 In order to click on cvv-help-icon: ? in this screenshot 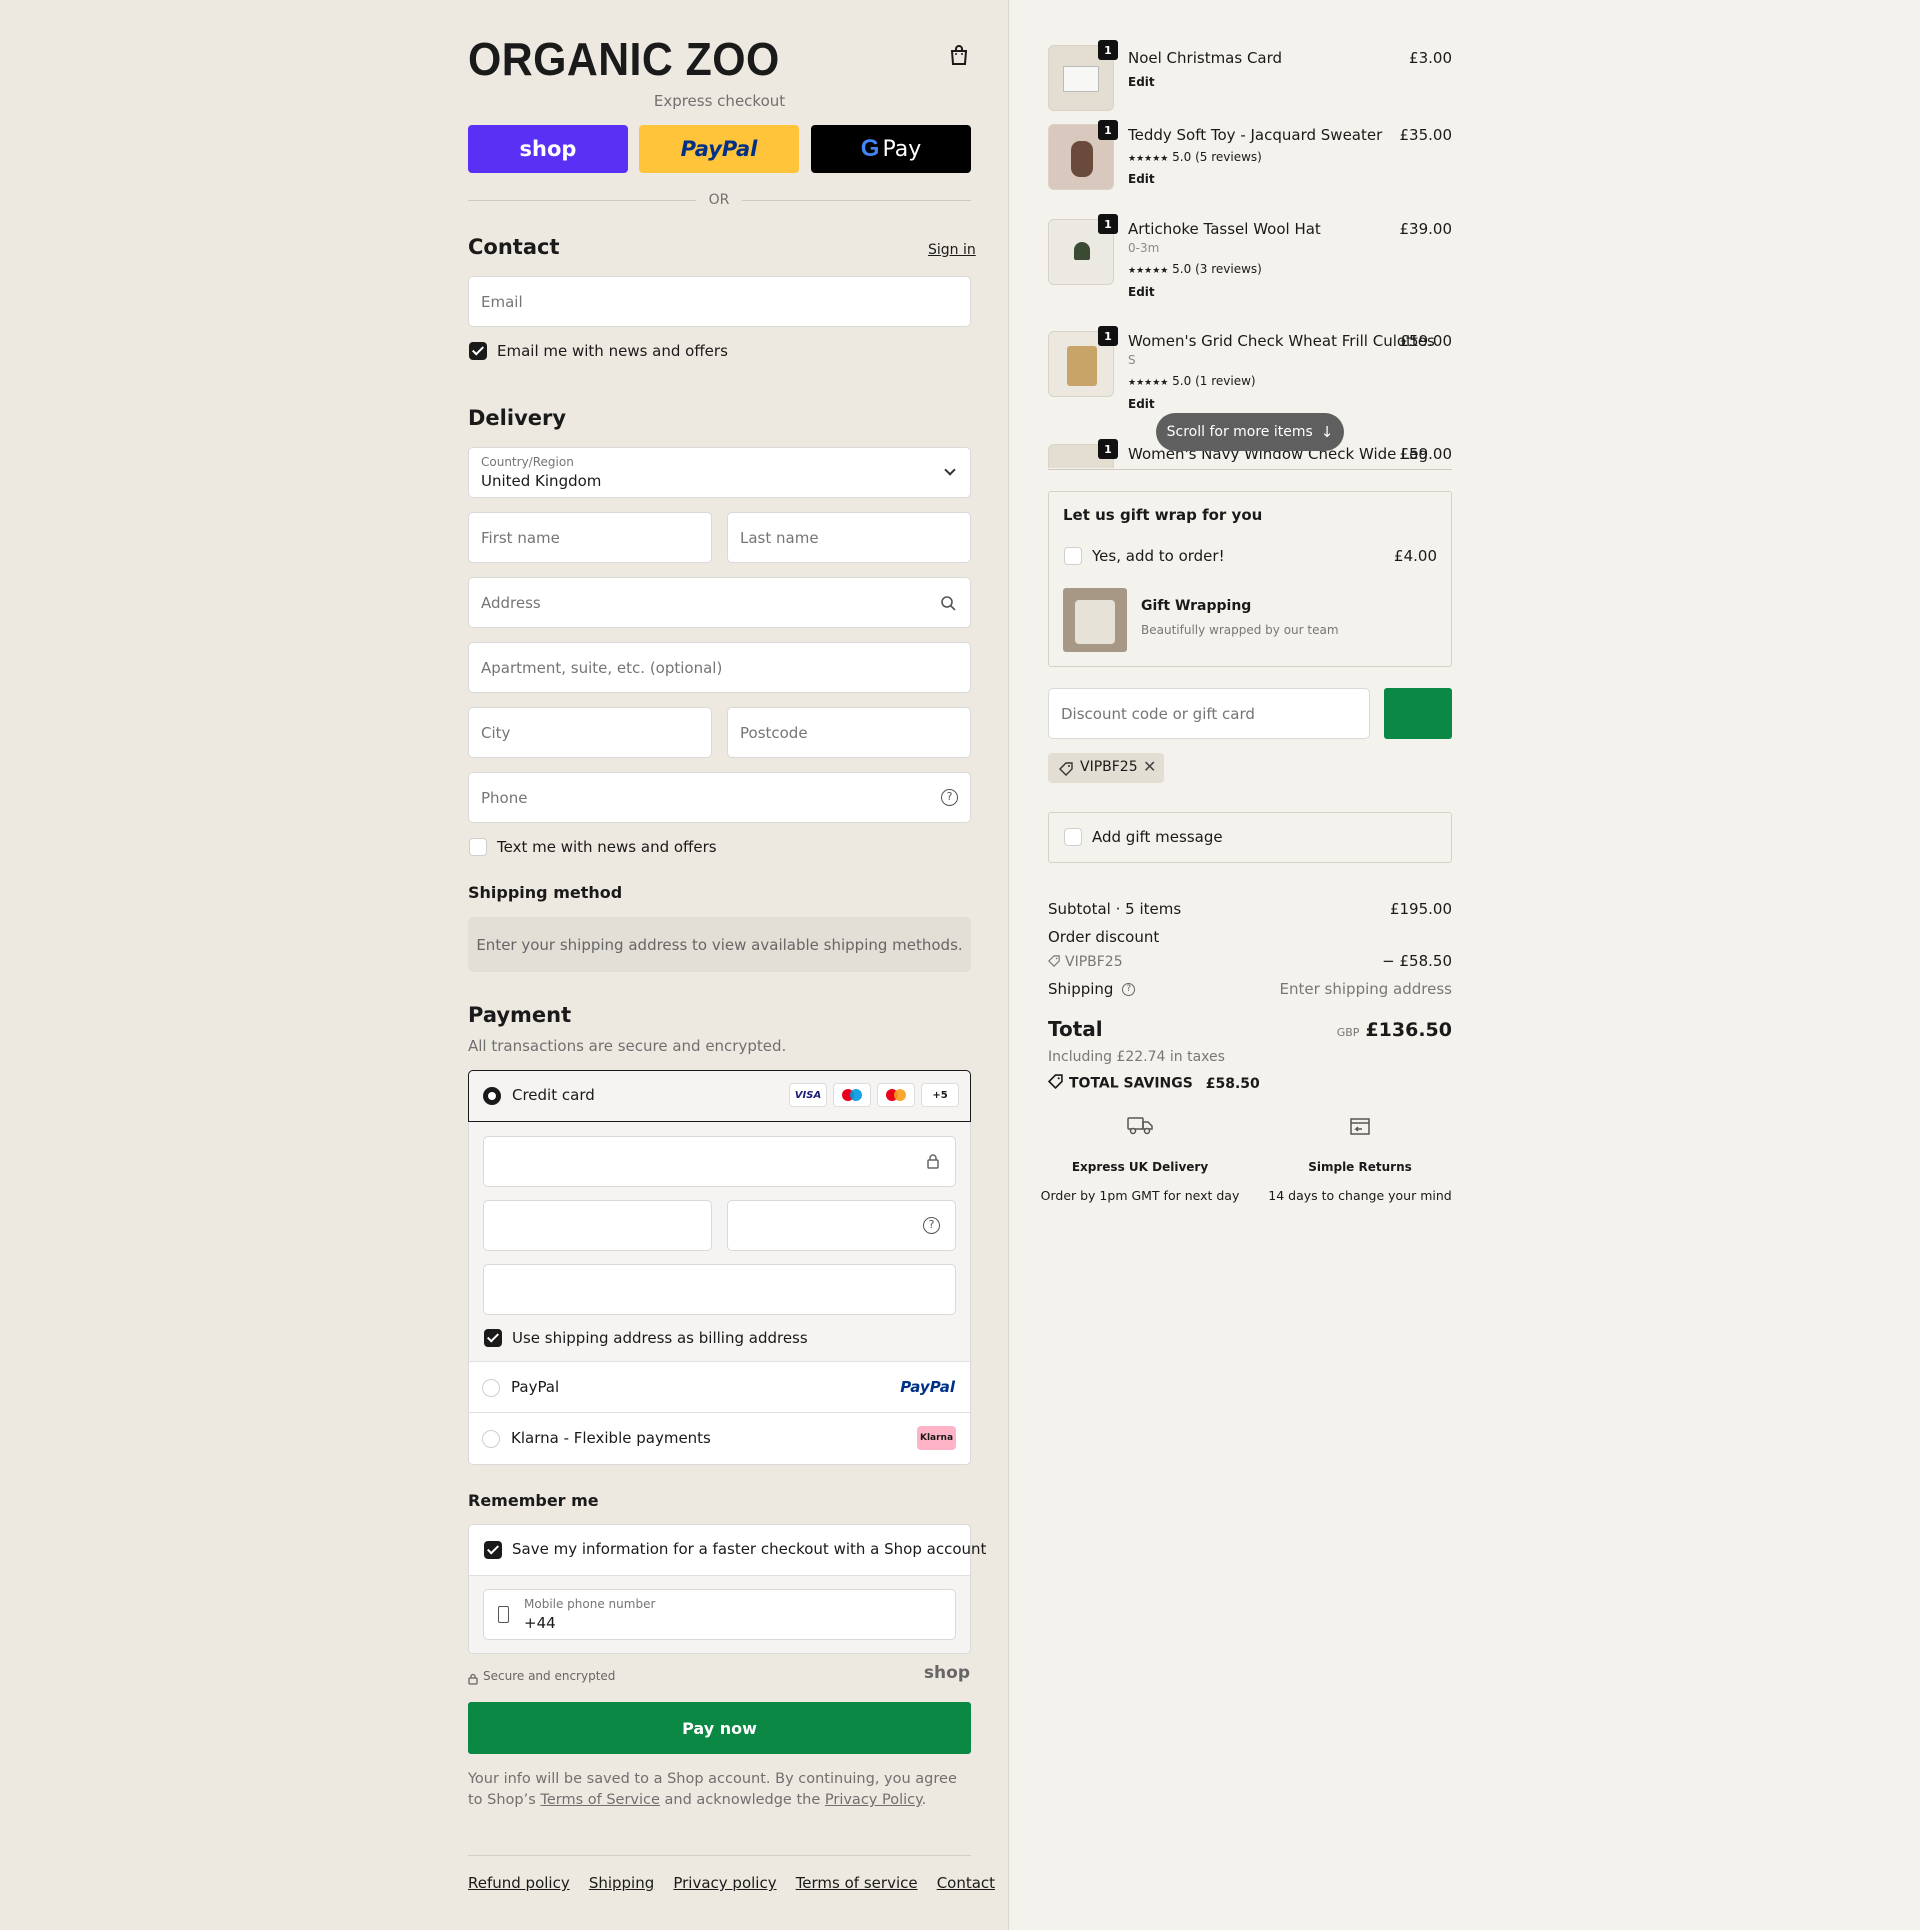, I will do `click(931, 1225)`.